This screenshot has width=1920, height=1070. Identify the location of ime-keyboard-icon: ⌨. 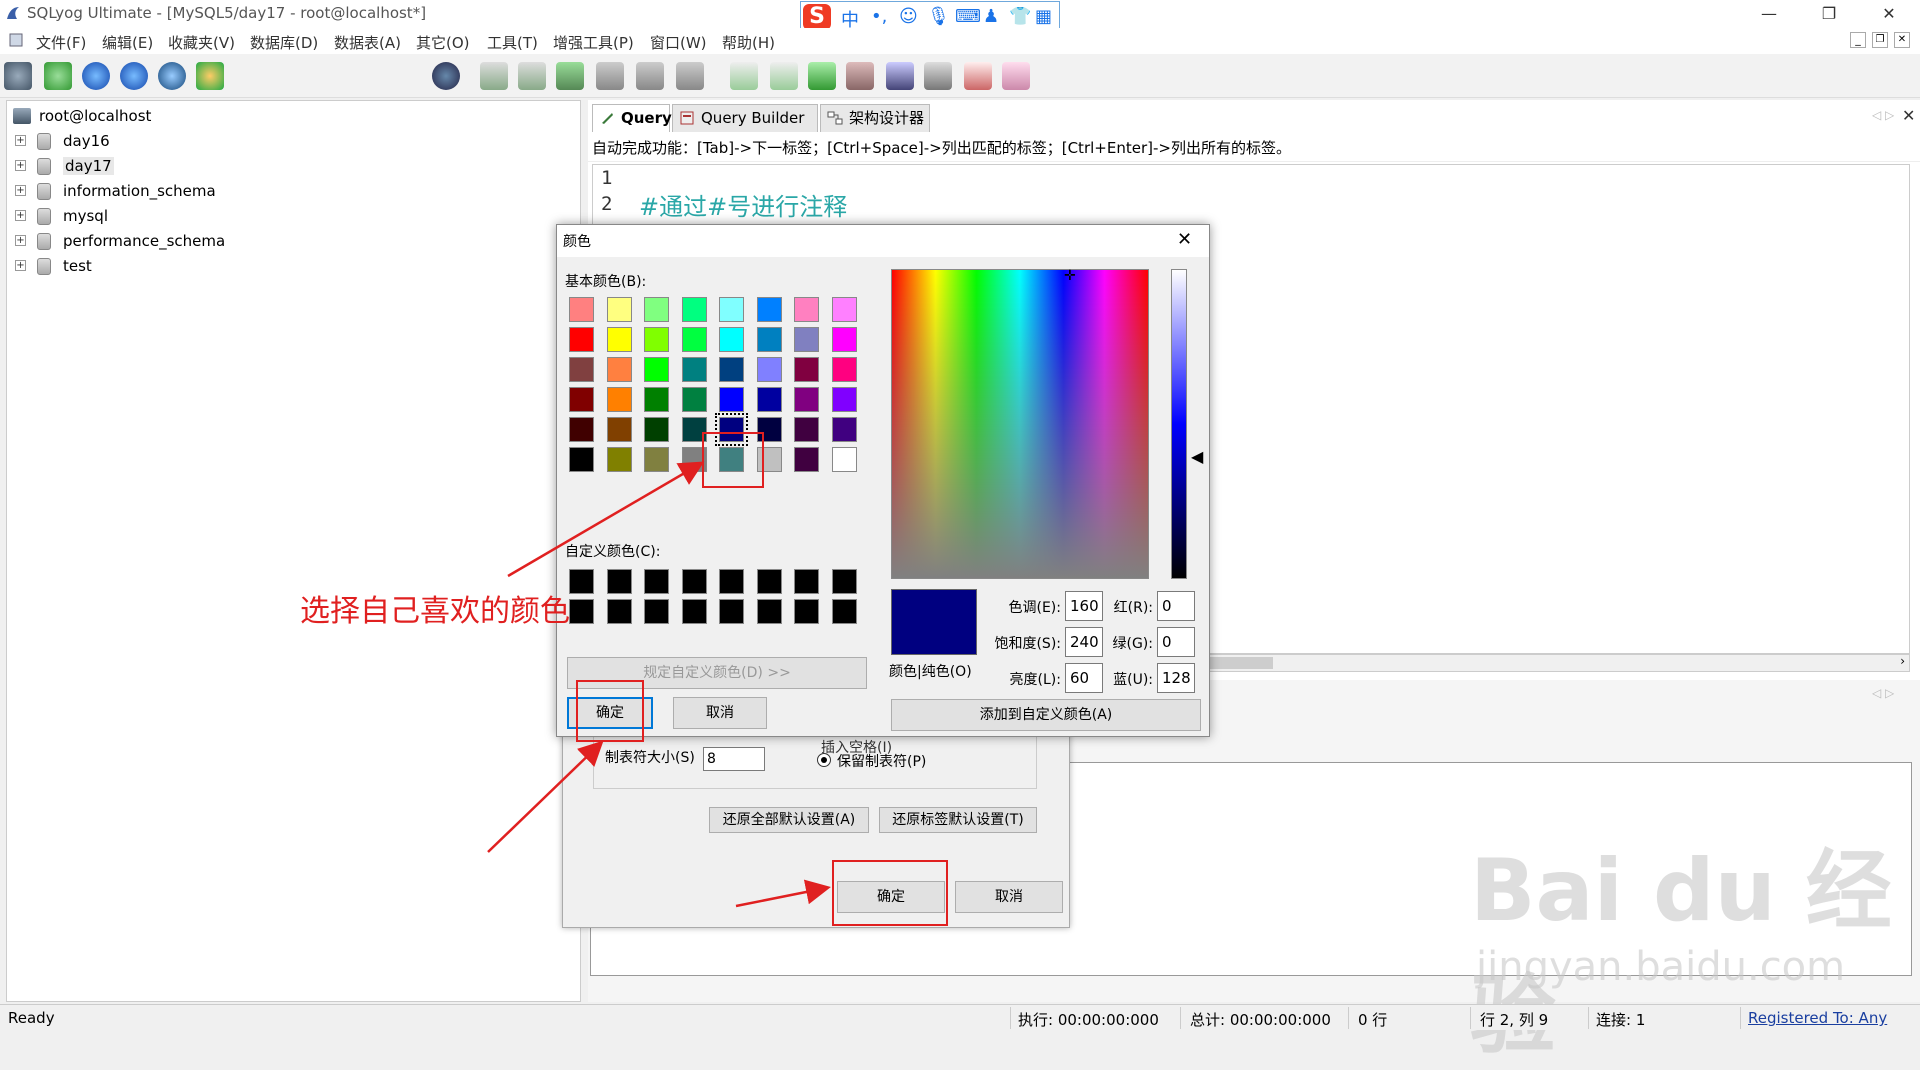
(968, 16).